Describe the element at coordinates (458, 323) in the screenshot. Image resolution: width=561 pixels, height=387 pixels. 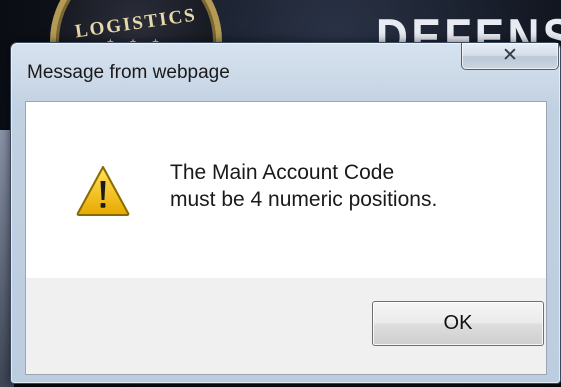
I see `ok-button: OK` at that location.